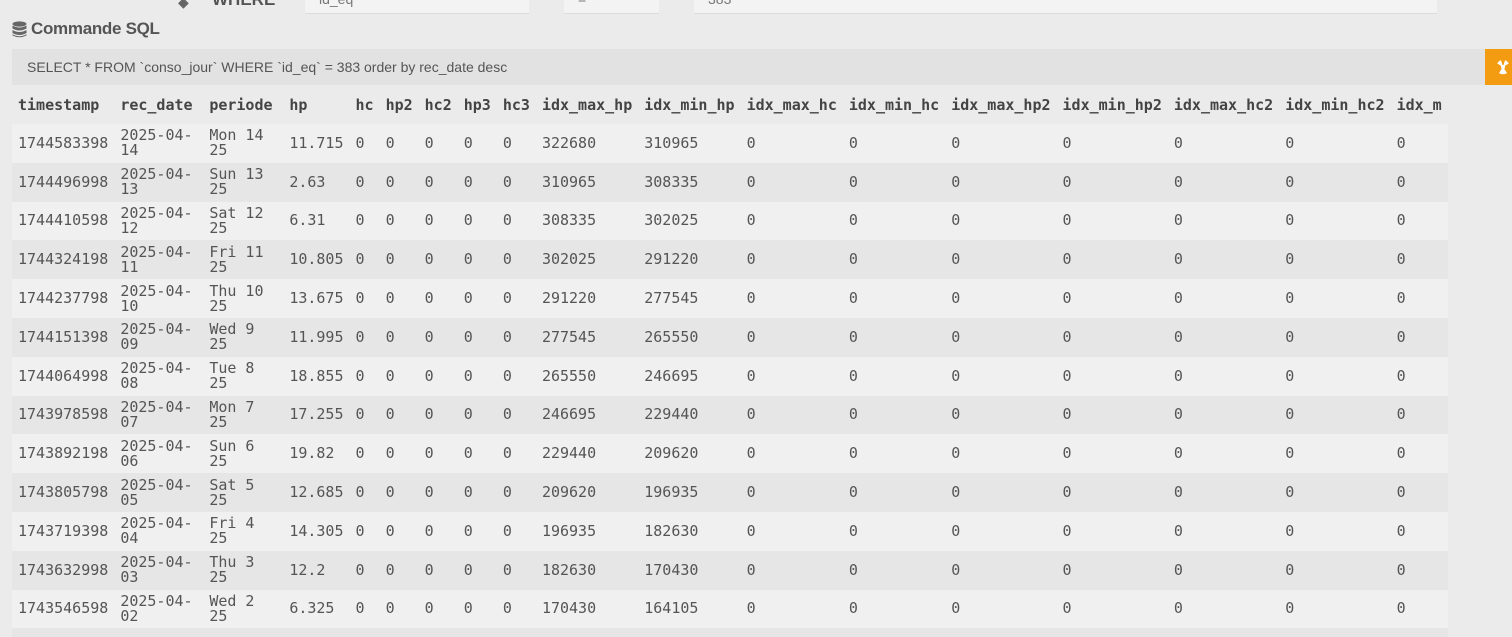 The height and width of the screenshot is (637, 1512). What do you see at coordinates (1335, 105) in the screenshot?
I see `column-header-16: idx_min_hc2` at bounding box center [1335, 105].